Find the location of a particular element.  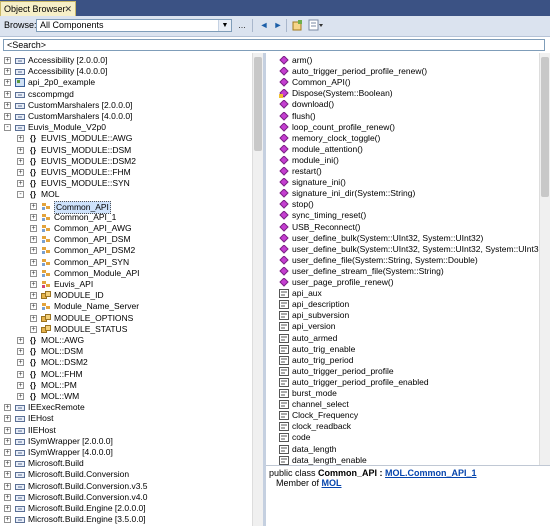

close-icon: ✕ is located at coordinates (68, 9).